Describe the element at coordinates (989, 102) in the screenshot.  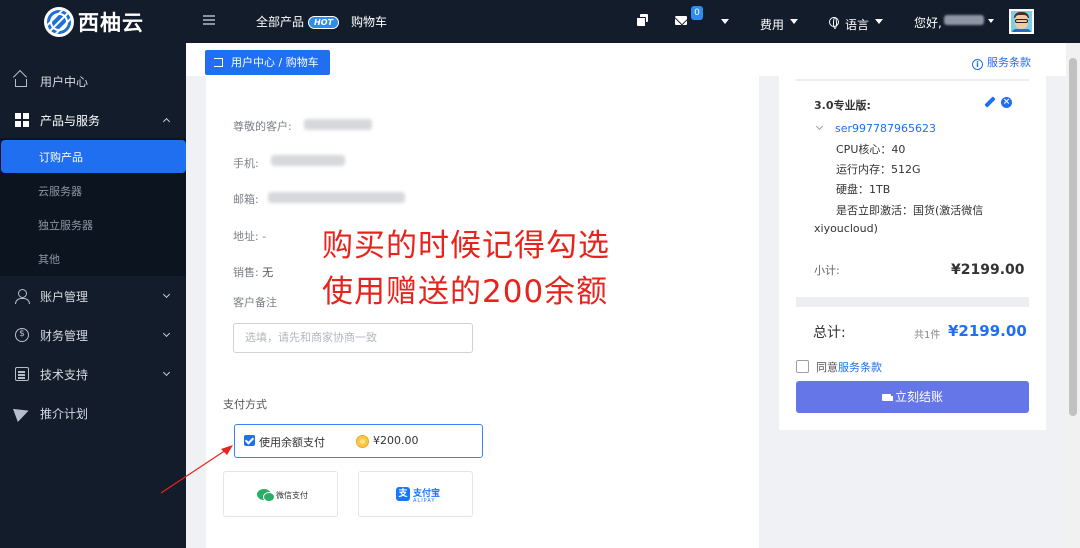
I see `edit-icon` at that location.